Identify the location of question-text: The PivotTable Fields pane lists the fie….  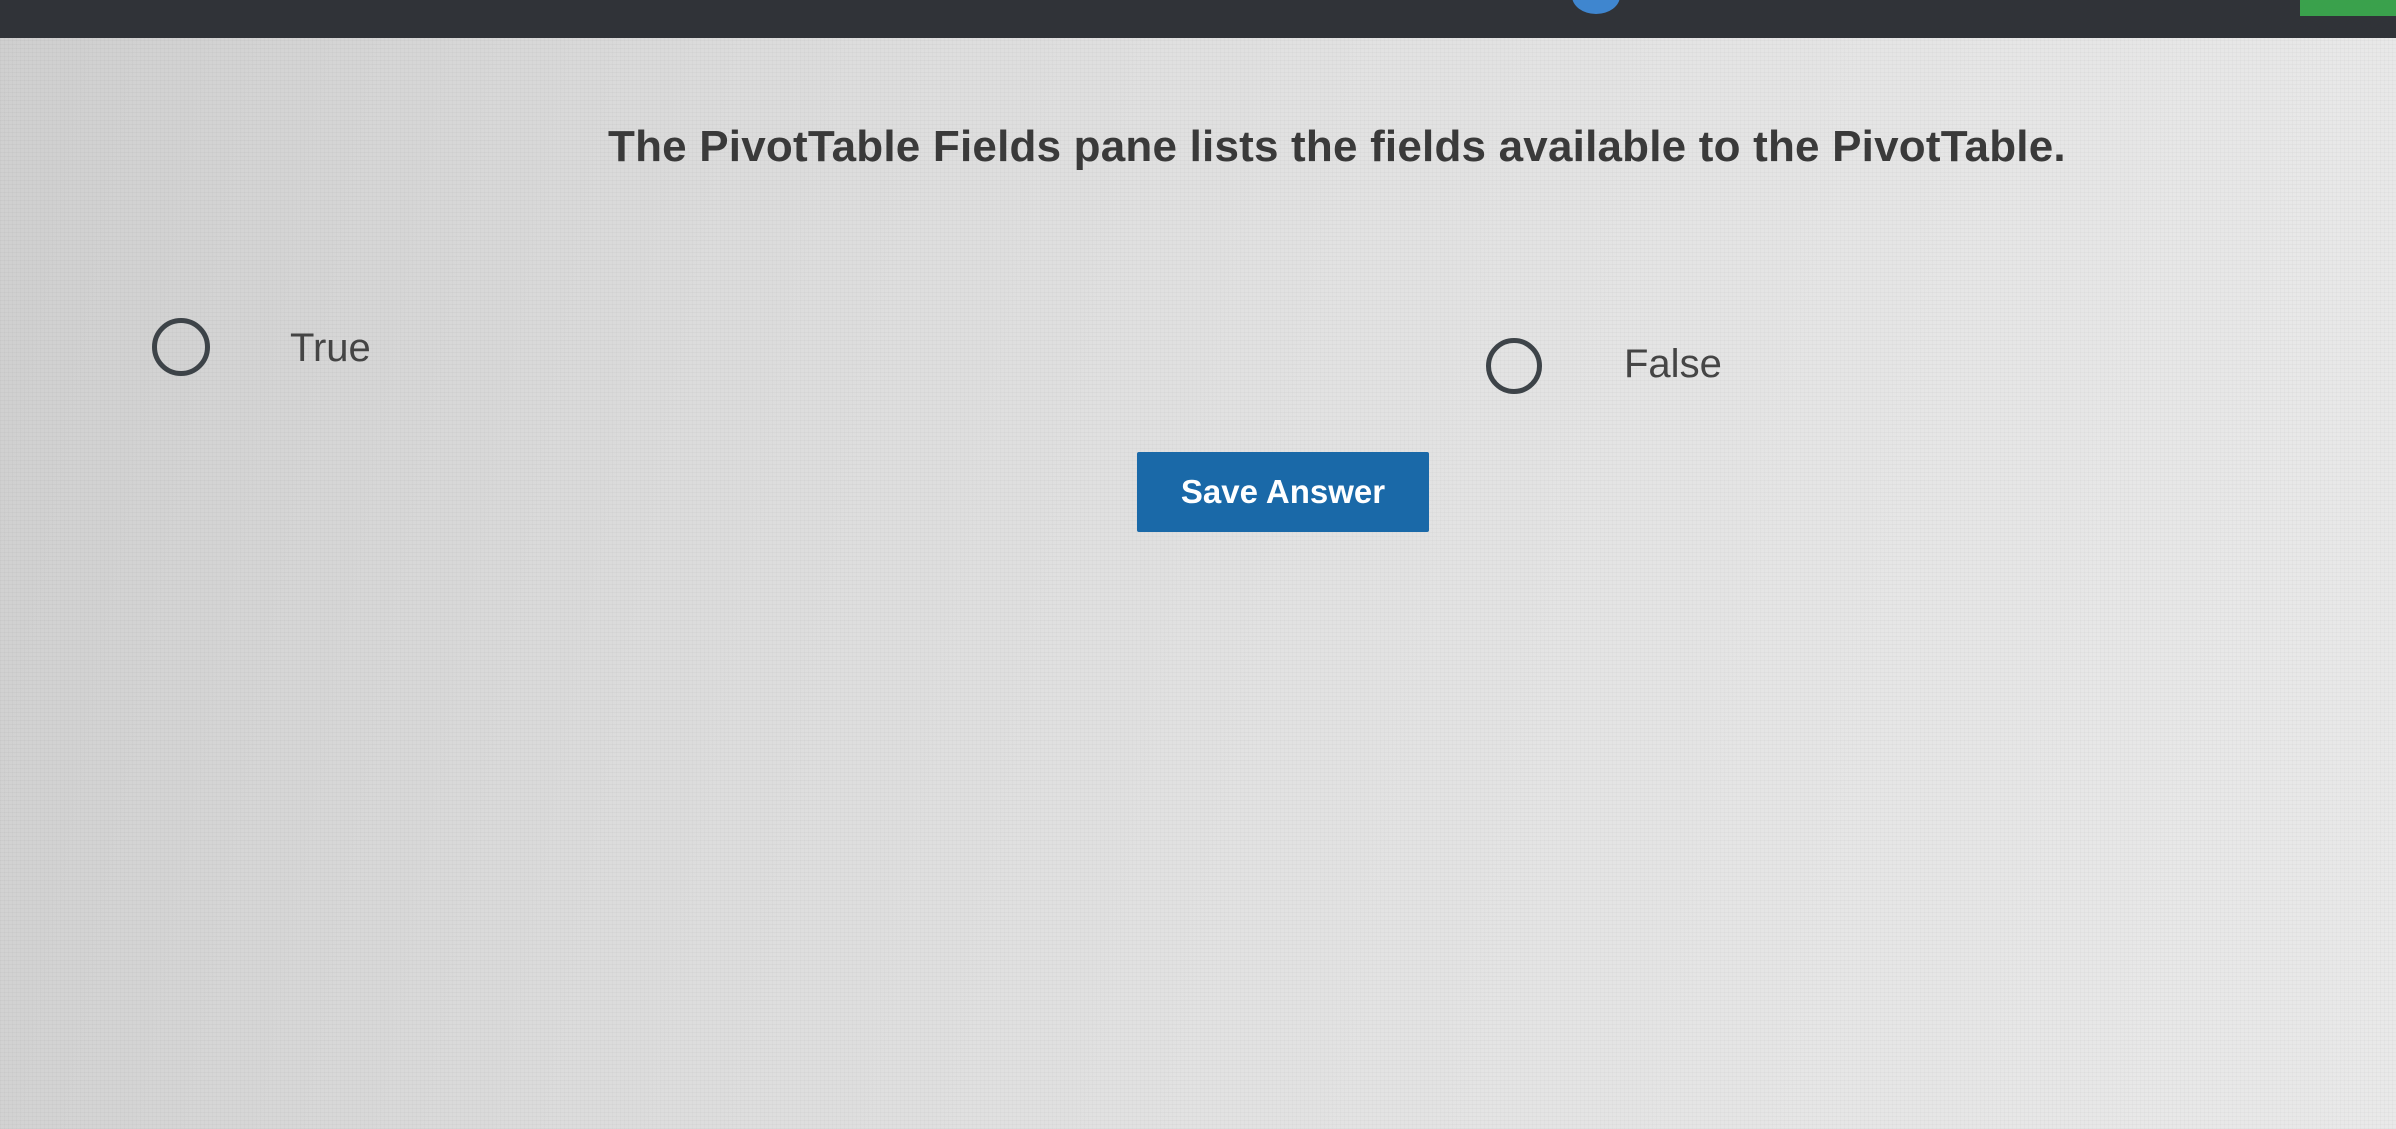
(1337, 146).